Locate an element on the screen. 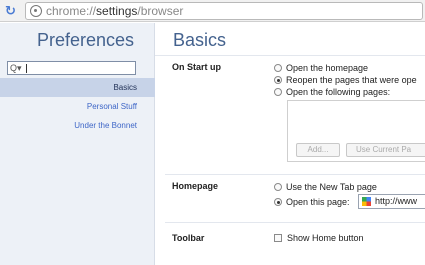 This screenshot has height=265, width=425. sidebar-item-under-the-bonnet: Under the Bonnet is located at coordinates (77, 125).